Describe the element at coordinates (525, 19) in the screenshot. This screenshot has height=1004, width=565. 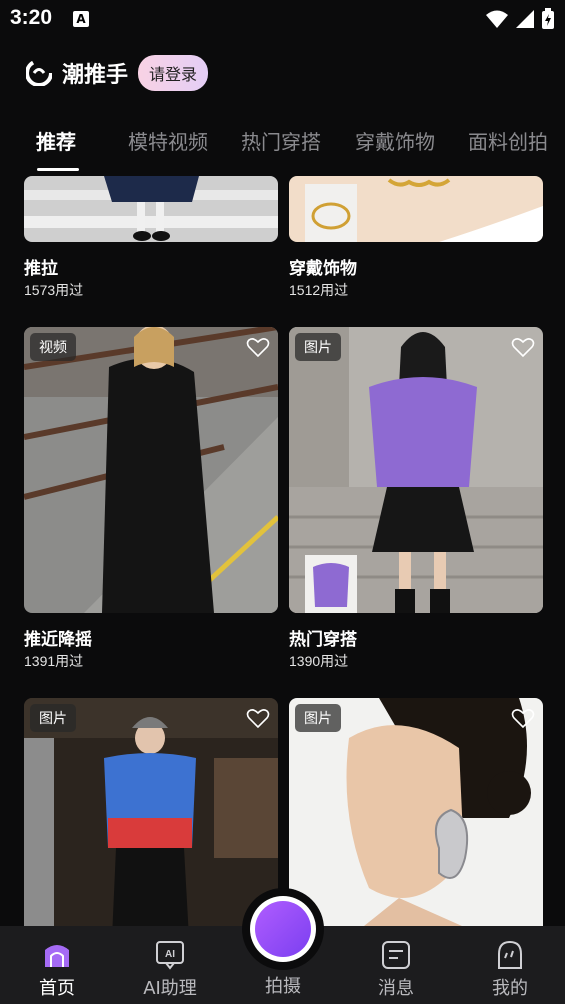
I see `signal-icon` at that location.